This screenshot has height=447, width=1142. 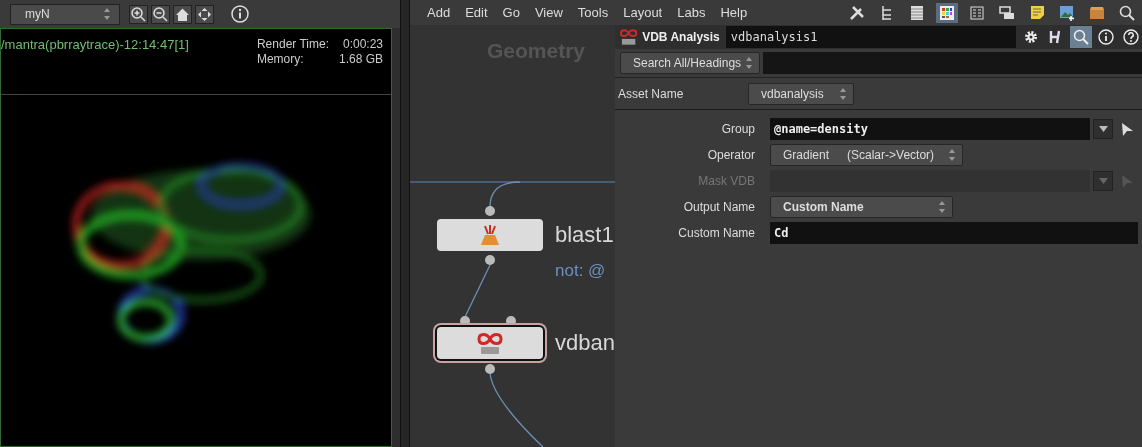 I want to click on camera-menu: myN, so click(x=65, y=14).